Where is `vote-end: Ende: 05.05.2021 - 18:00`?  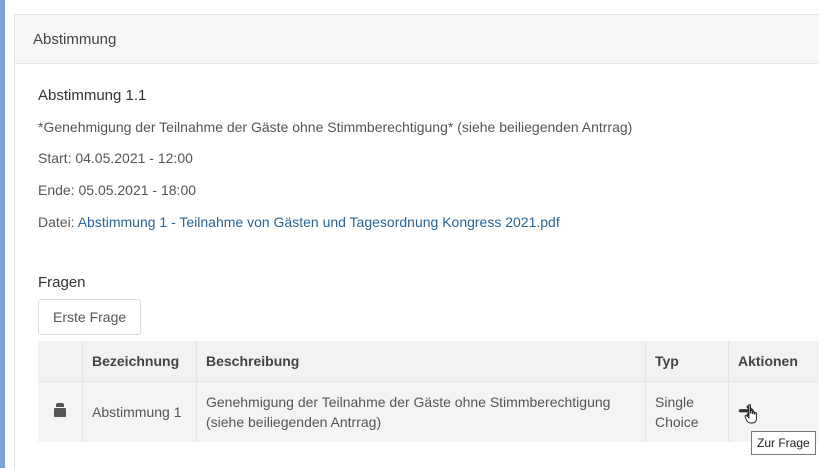
vote-end: Ende: 05.05.2021 - 18:00 is located at coordinates (117, 190).